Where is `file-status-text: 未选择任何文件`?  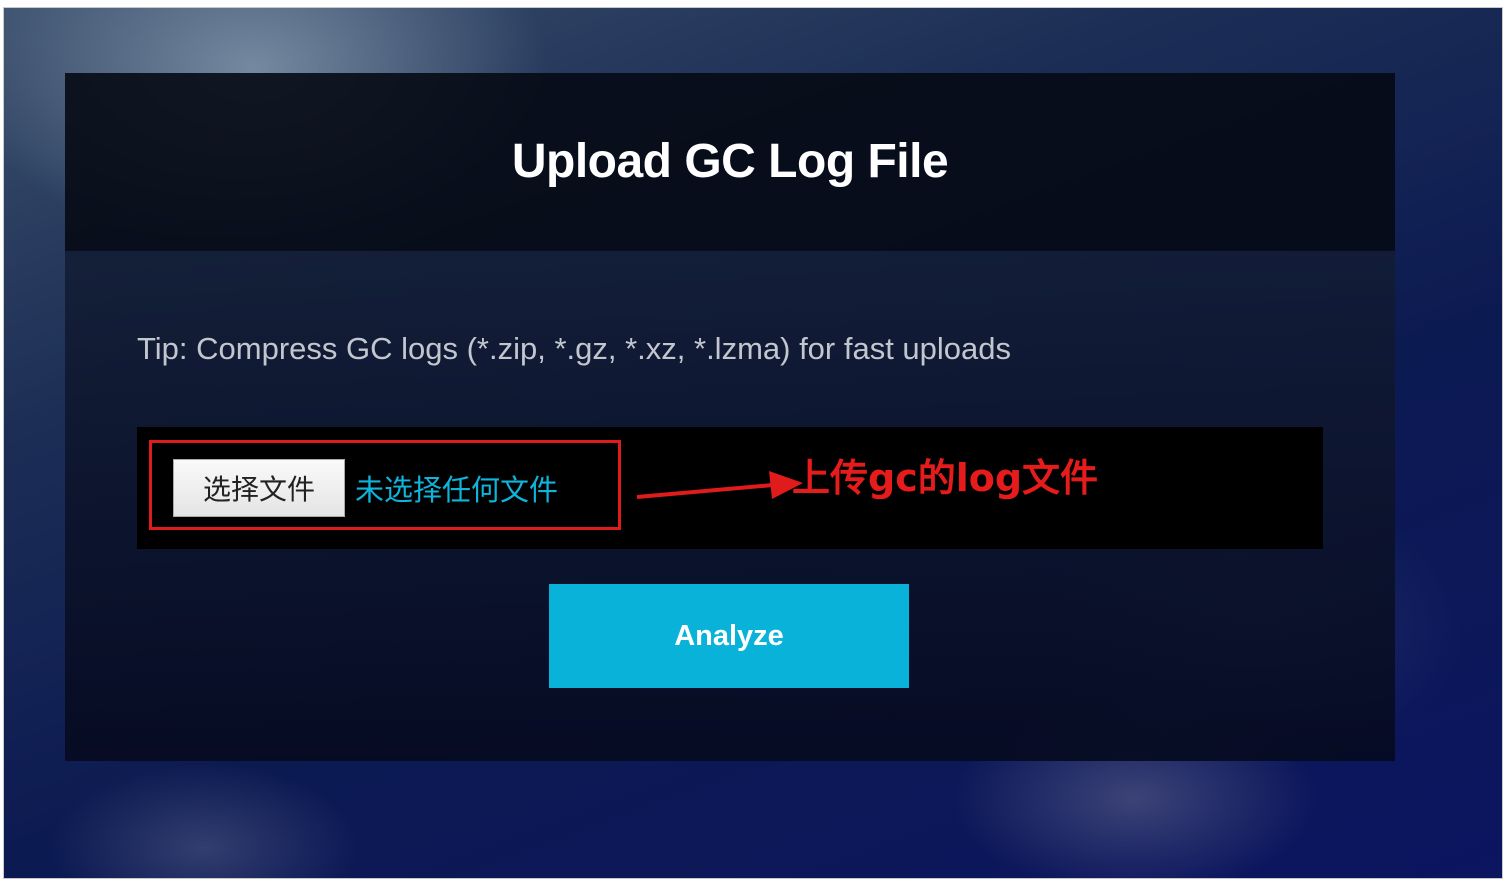
file-status-text: 未选择任何文件 is located at coordinates (457, 490).